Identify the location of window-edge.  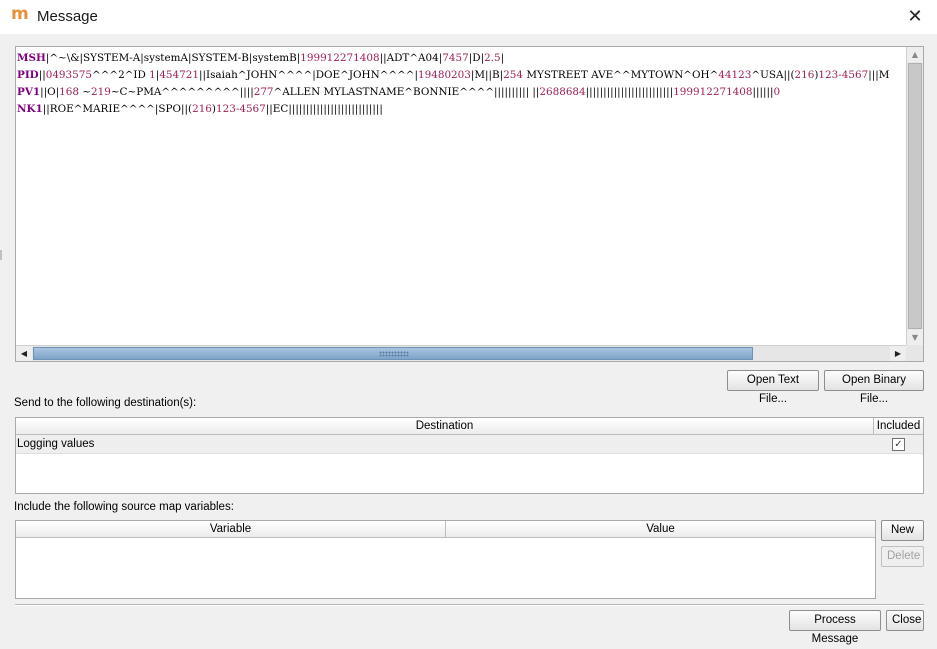
(1, 255).